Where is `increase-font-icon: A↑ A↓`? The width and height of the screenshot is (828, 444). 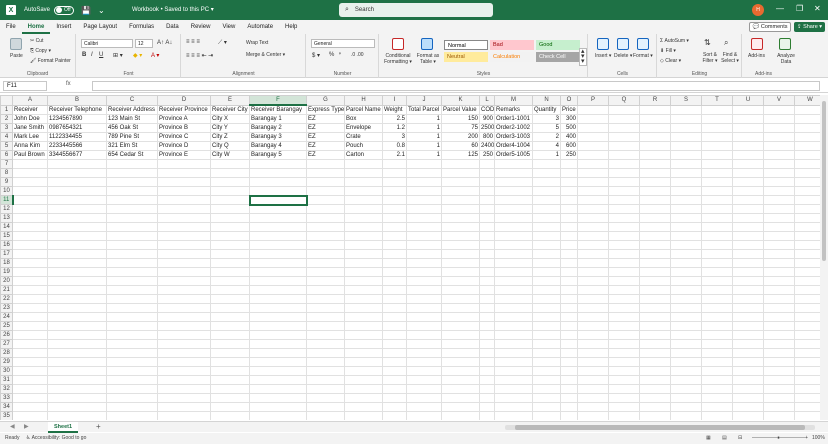
increase-font-icon: A↑ A↓ is located at coordinates (164, 43).